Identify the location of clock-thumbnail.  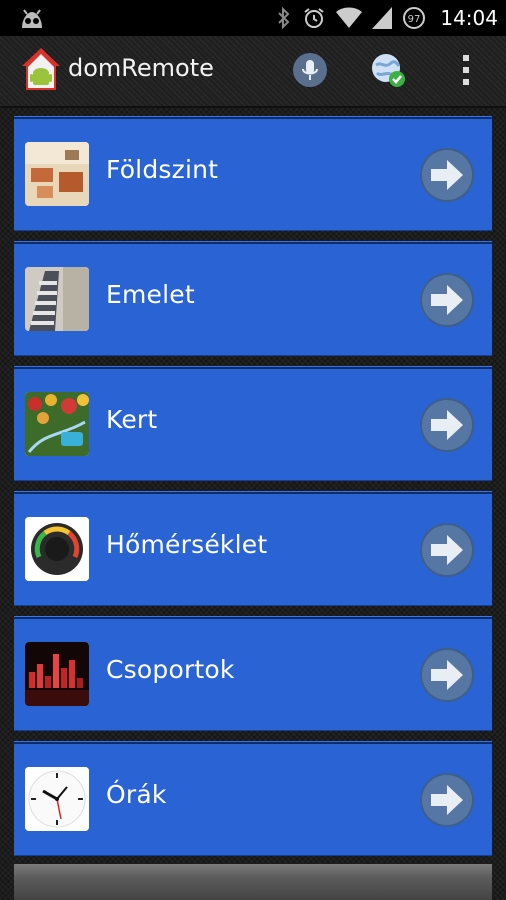
(57, 799).